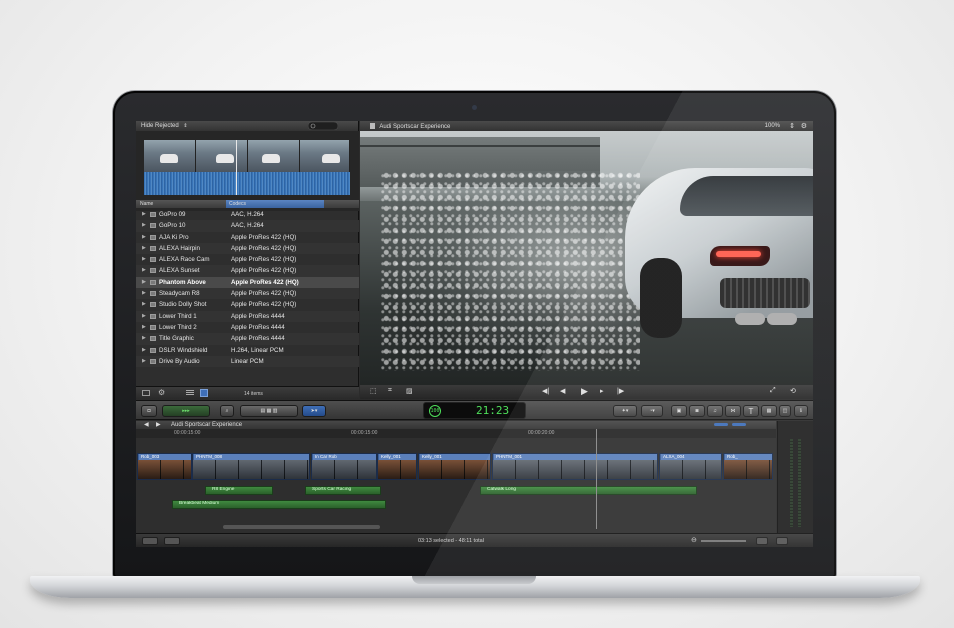 This screenshot has width=954, height=628. What do you see at coordinates (652, 411) in the screenshot?
I see `retime-button: ◔▾` at bounding box center [652, 411].